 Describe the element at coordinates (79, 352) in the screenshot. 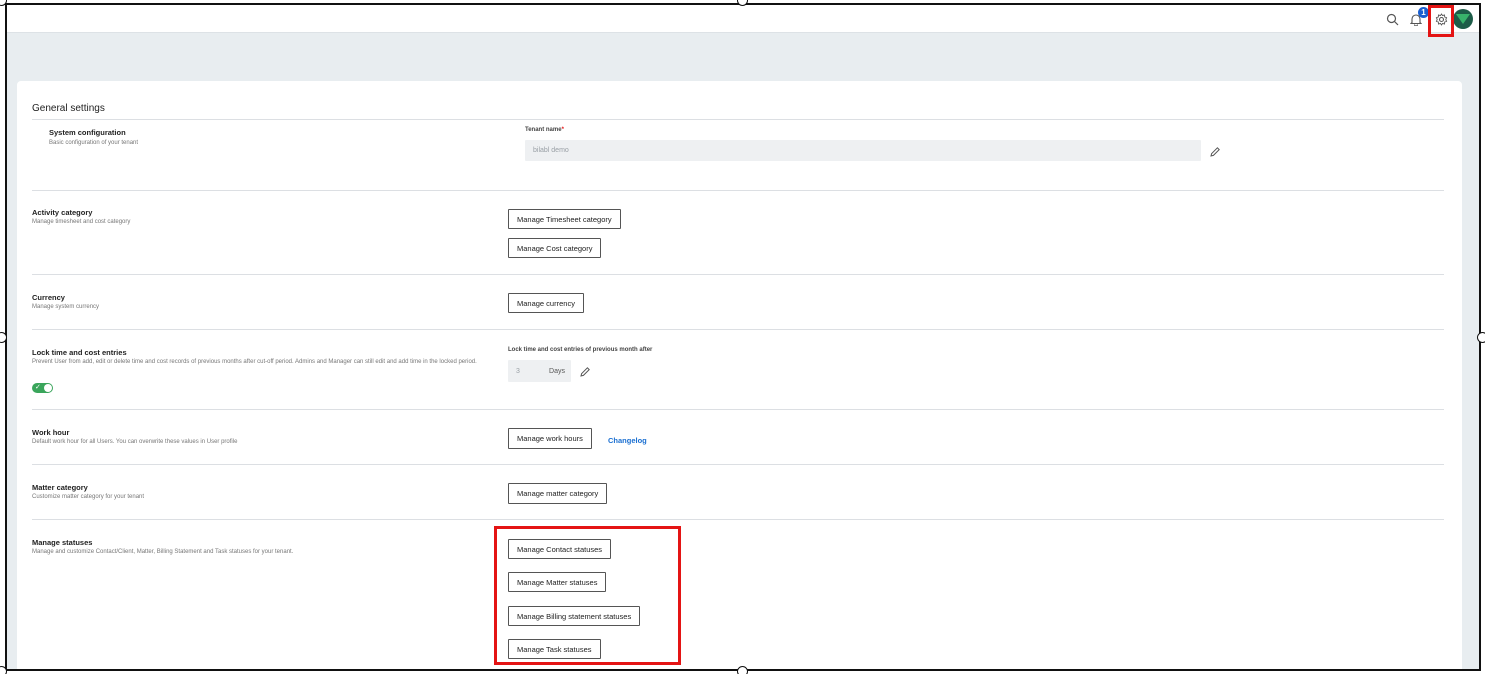

I see `lock-entries-title: Lock time and cost entries` at that location.